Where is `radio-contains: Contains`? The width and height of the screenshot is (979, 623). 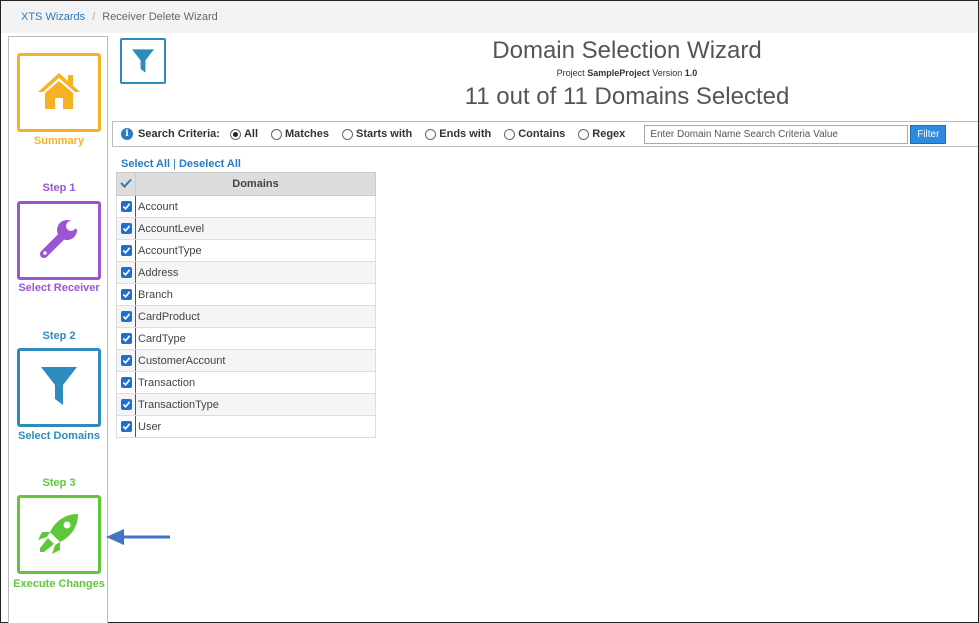
radio-contains: Contains is located at coordinates (534, 134).